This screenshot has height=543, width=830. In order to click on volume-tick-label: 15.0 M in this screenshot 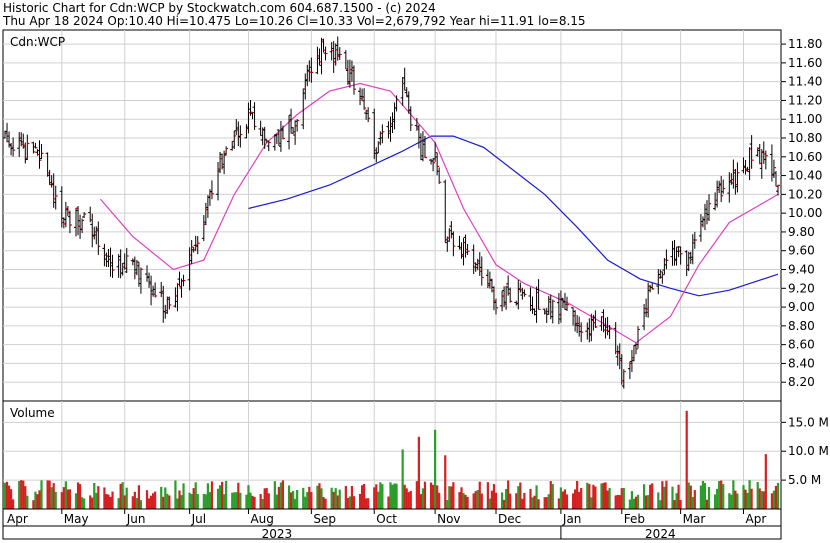, I will do `click(808, 422)`.